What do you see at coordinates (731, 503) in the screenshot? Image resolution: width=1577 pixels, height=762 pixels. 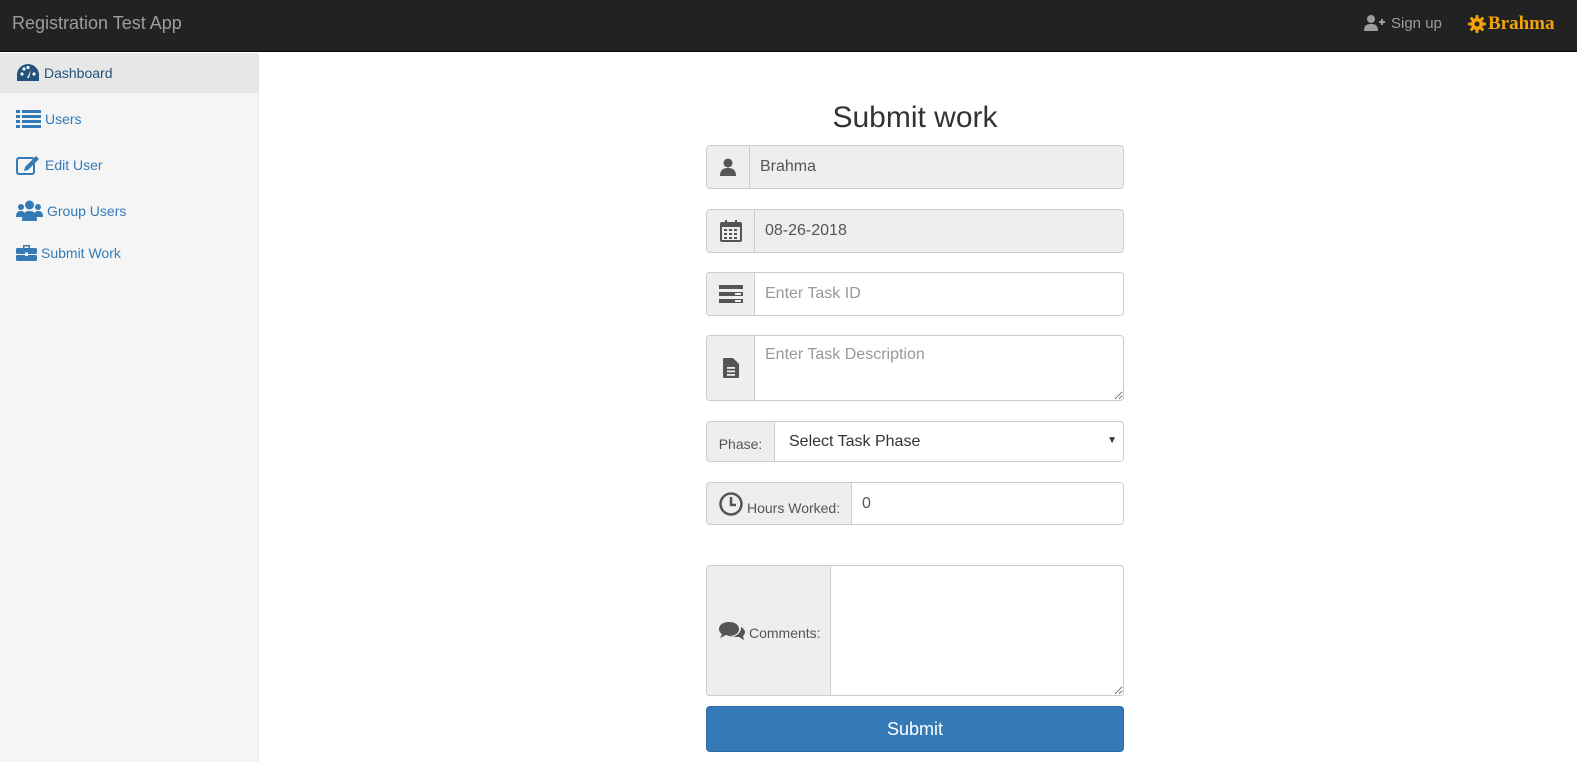 I see `clock-icon` at bounding box center [731, 503].